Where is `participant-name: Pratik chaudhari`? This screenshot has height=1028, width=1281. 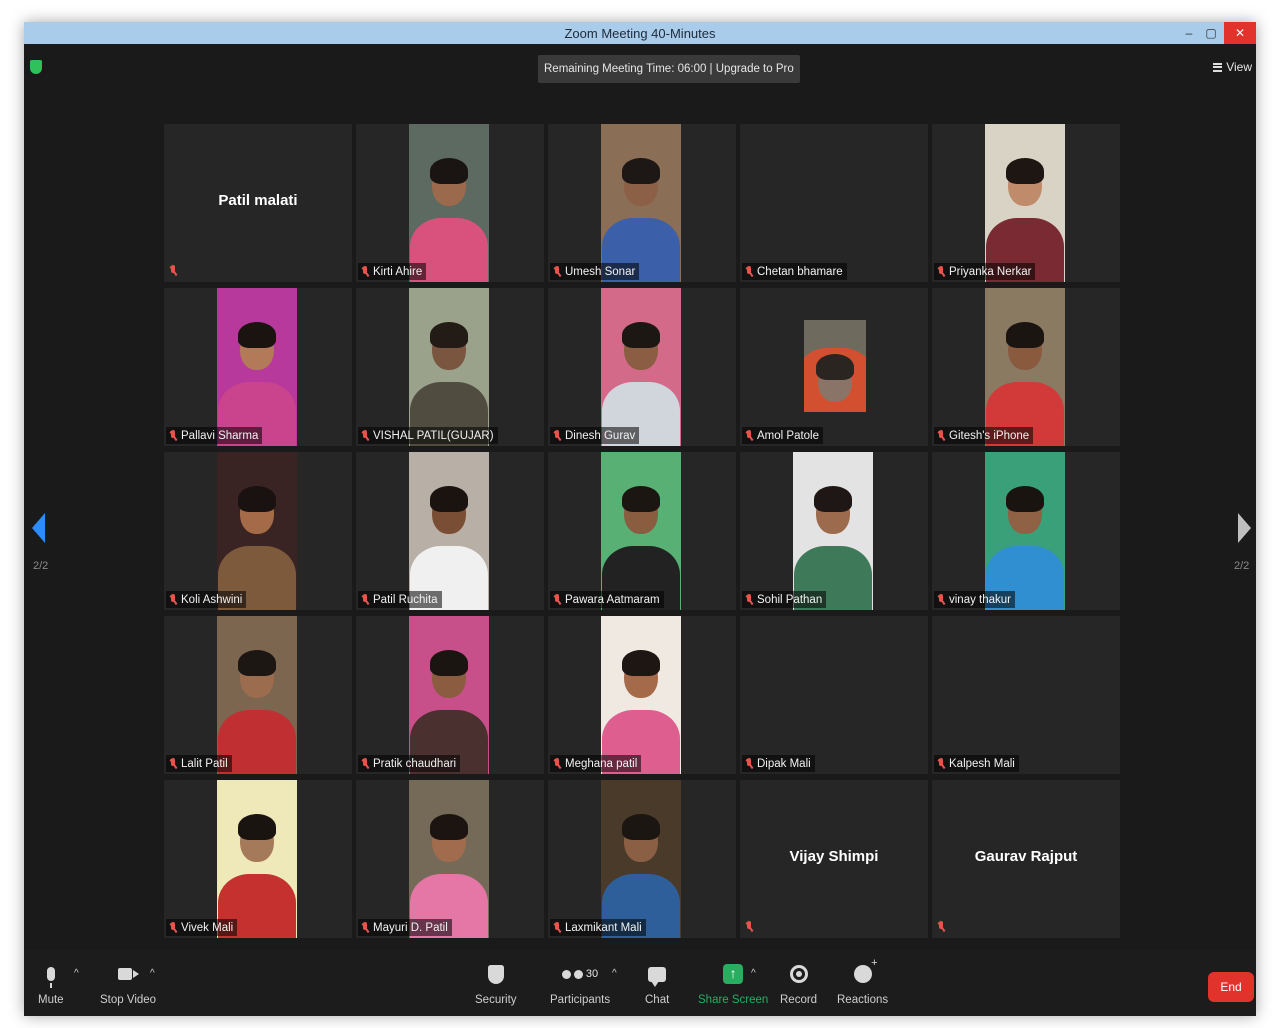
participant-name: Pratik chaudhari is located at coordinates (415, 763).